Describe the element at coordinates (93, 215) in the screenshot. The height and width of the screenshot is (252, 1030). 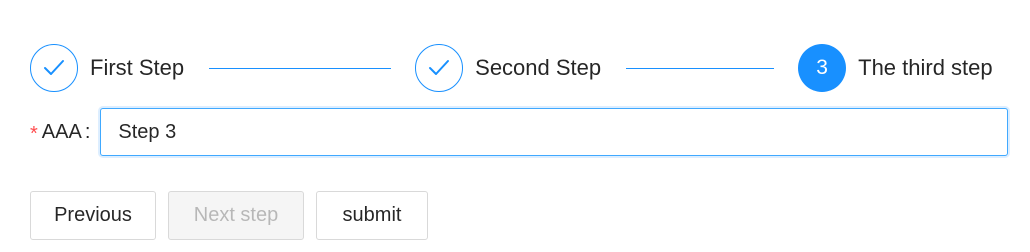
I see `previous-button: Previous` at that location.